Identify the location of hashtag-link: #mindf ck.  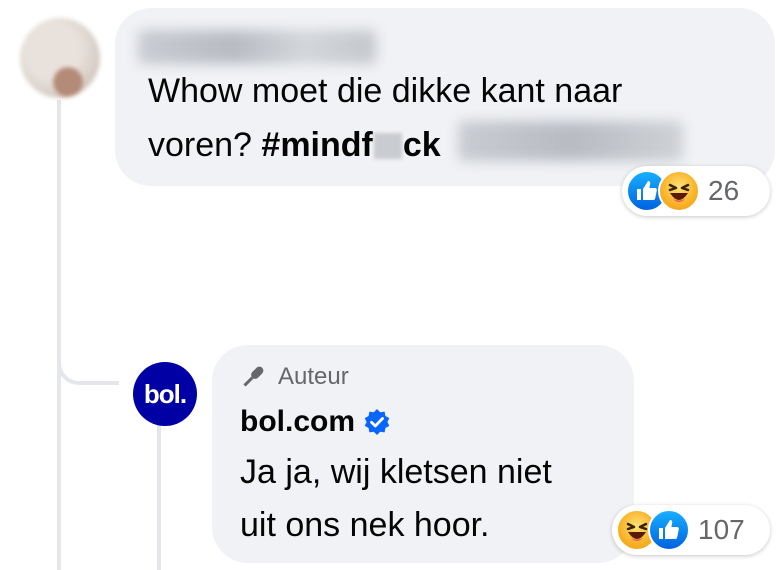
(350, 145).